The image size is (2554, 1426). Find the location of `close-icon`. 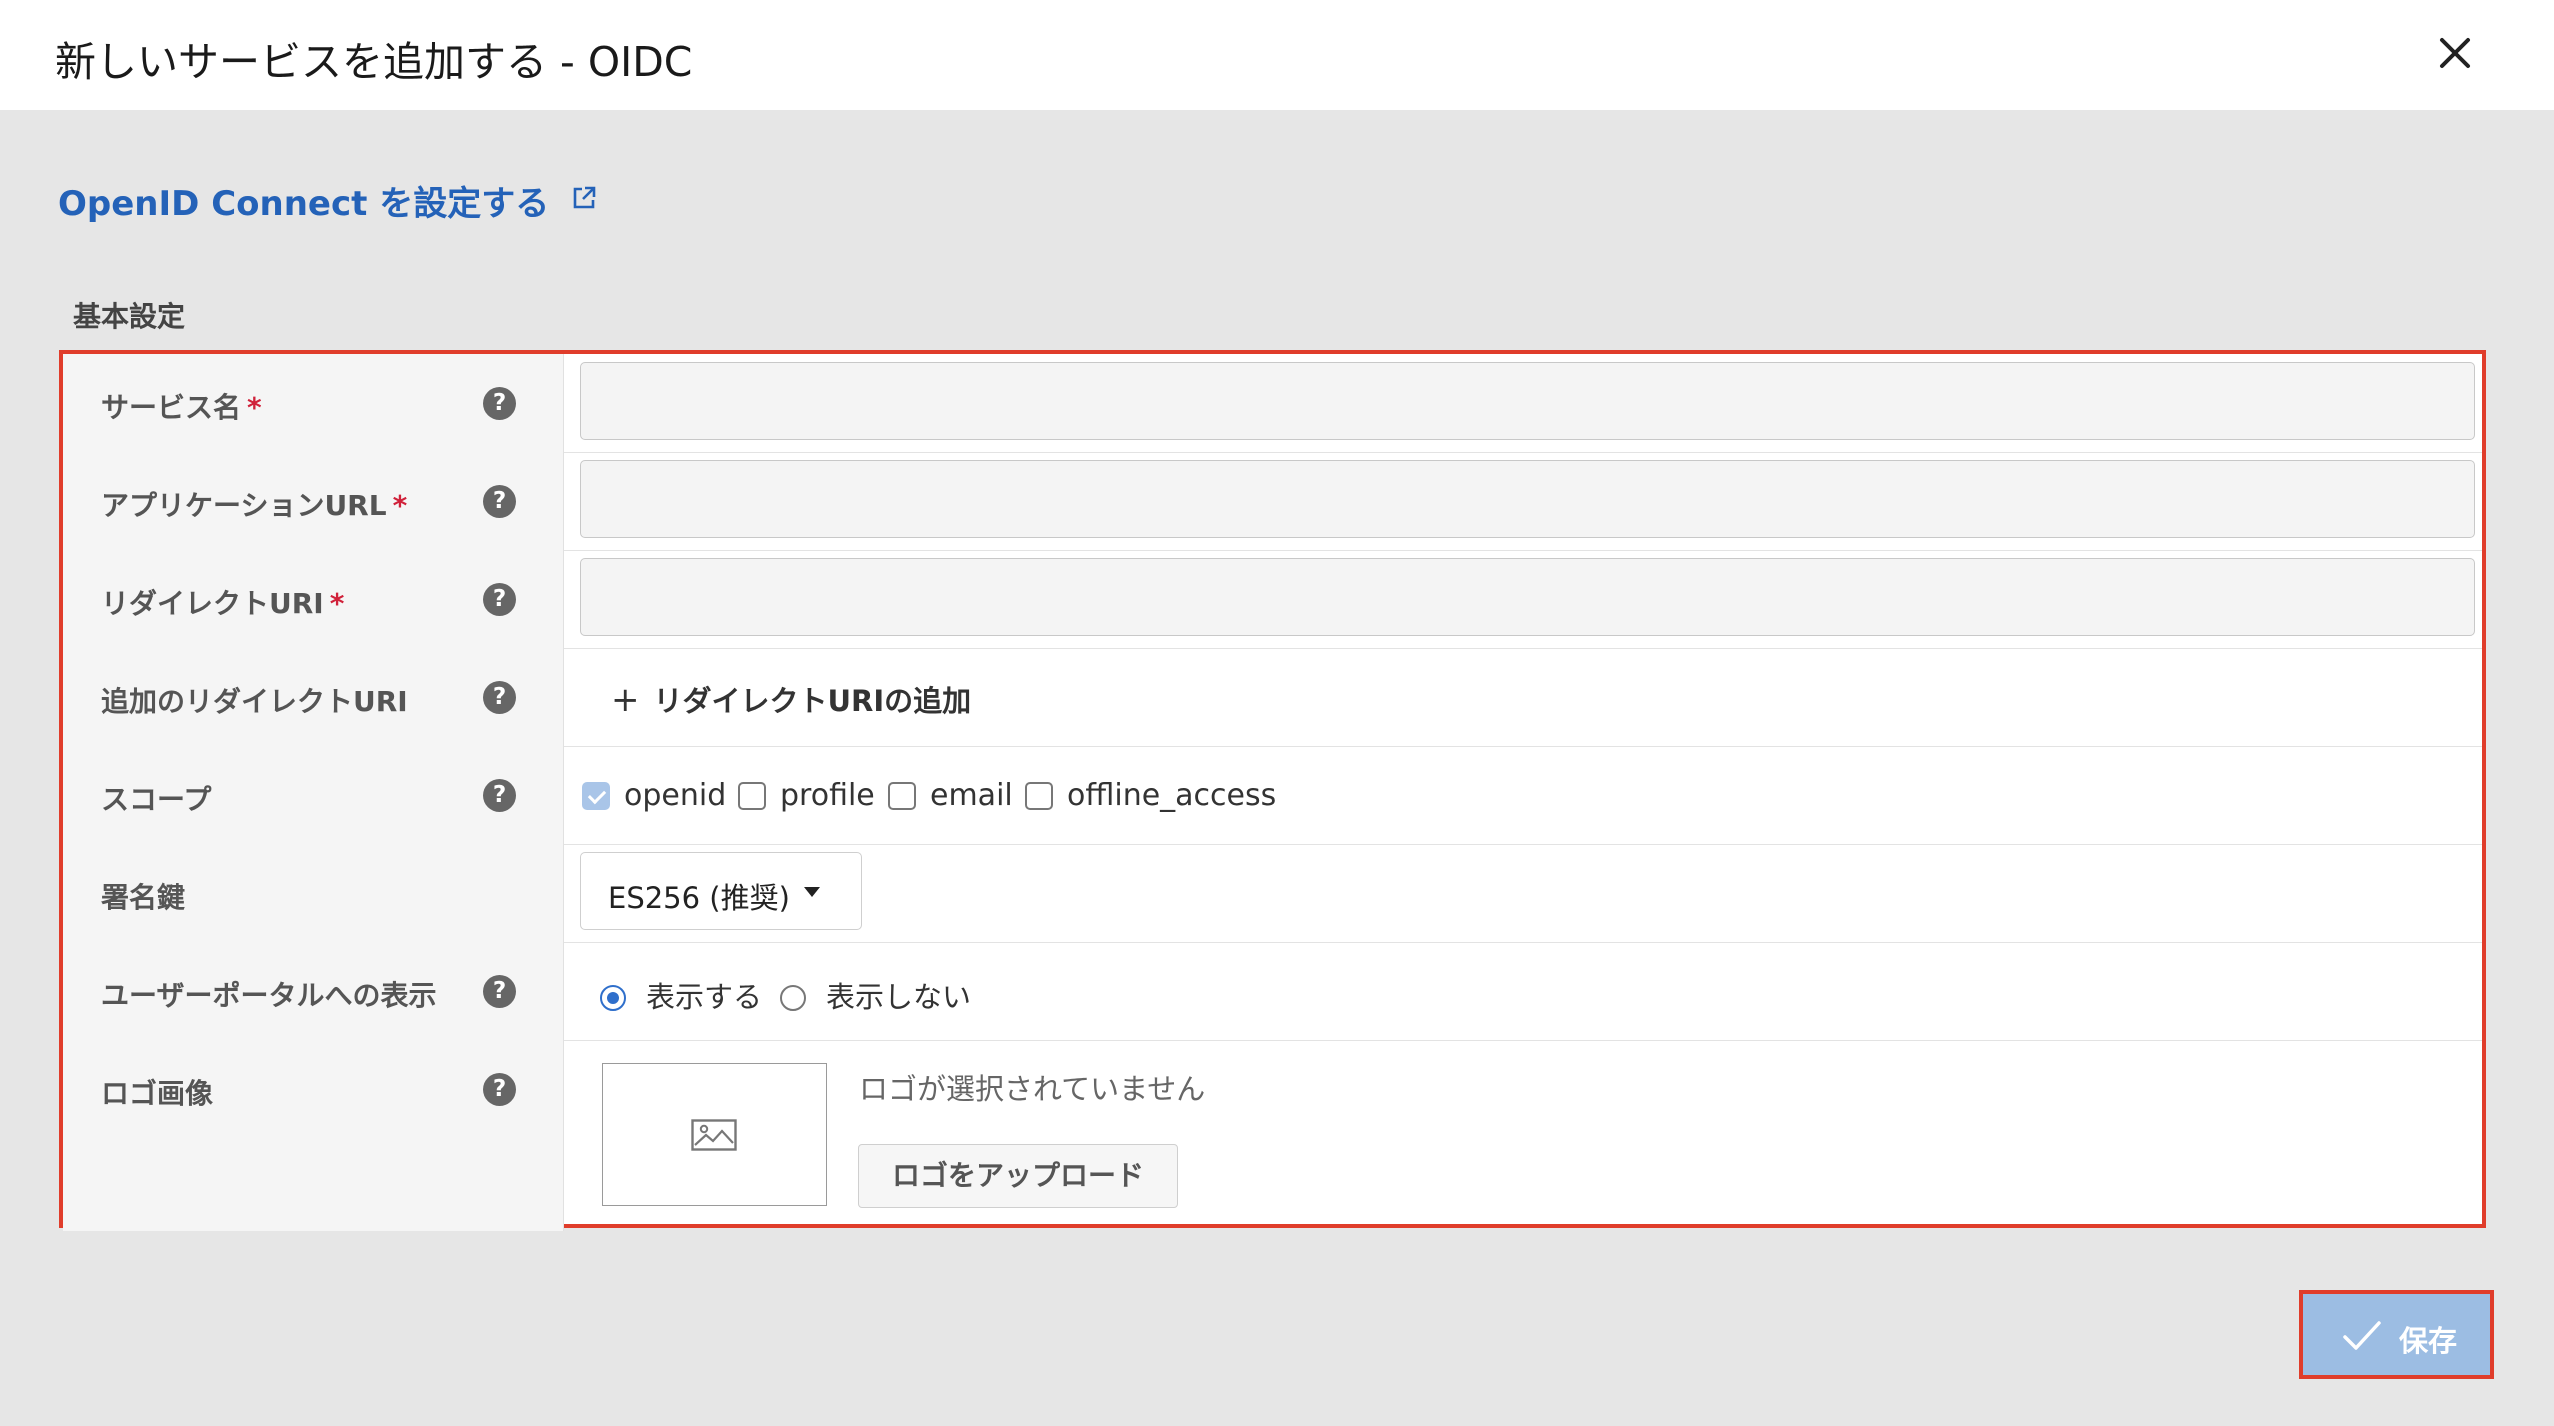

close-icon is located at coordinates (2455, 53).